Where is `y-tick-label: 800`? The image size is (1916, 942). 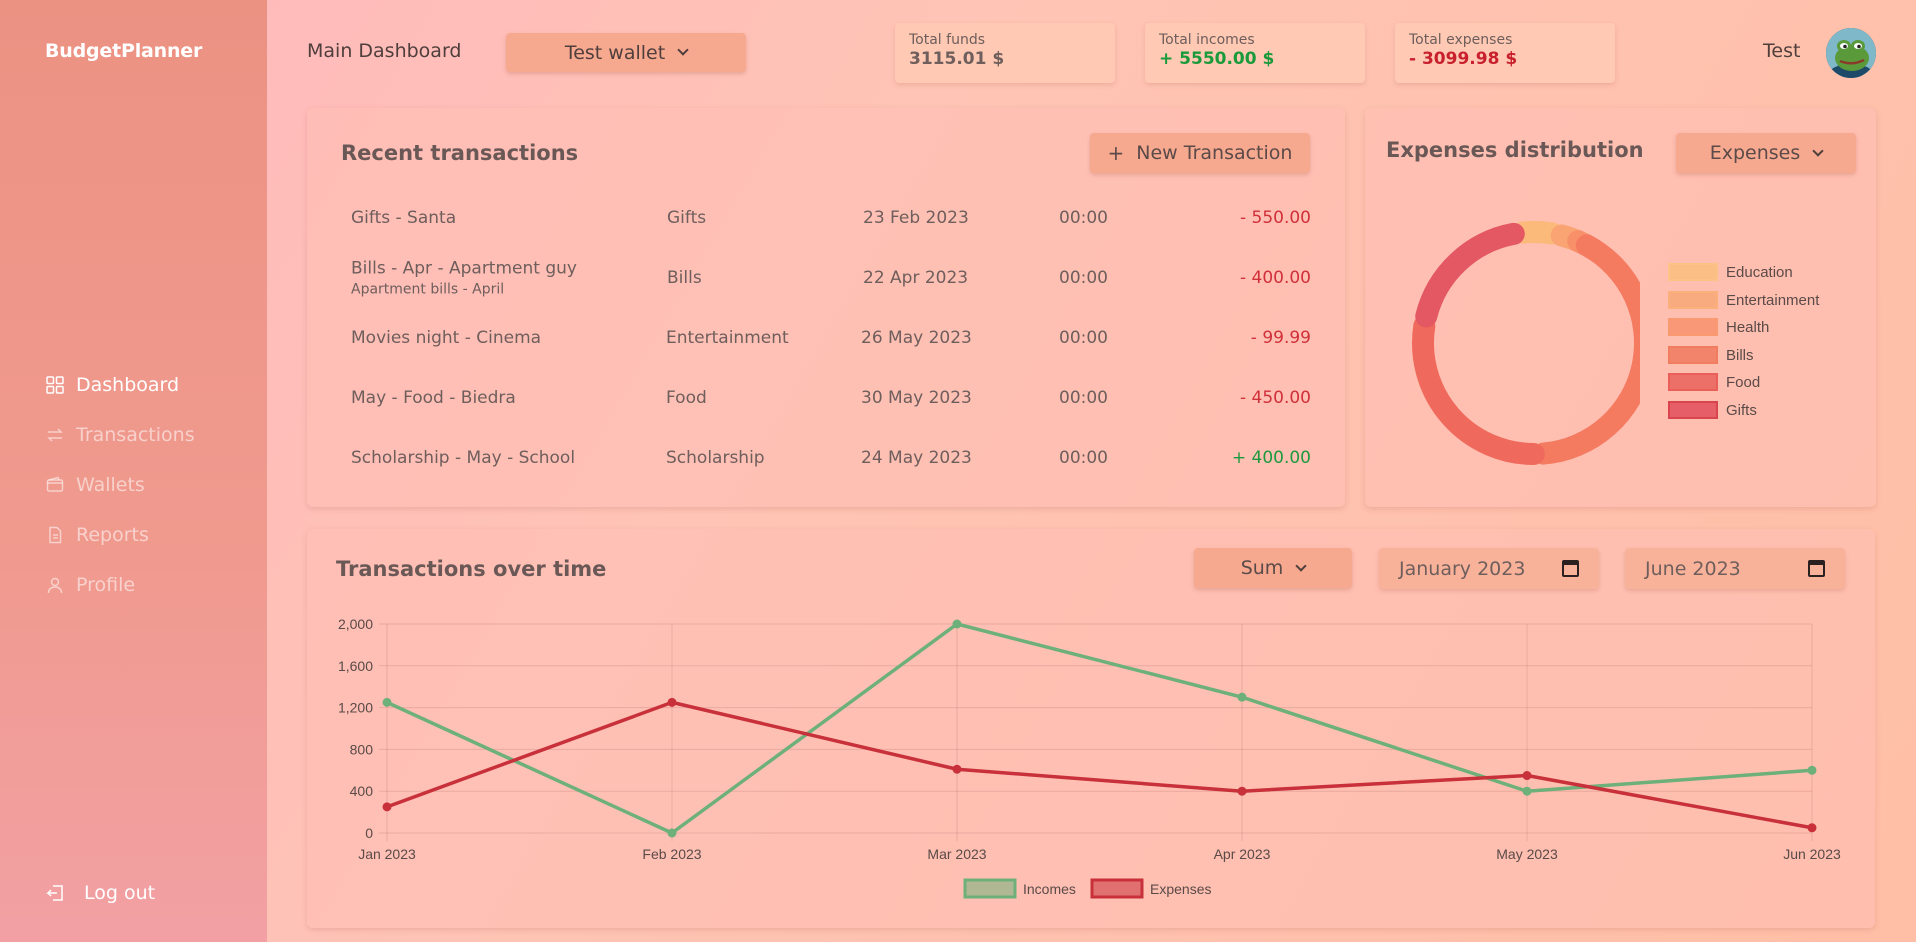
y-tick-label: 800 is located at coordinates (362, 749).